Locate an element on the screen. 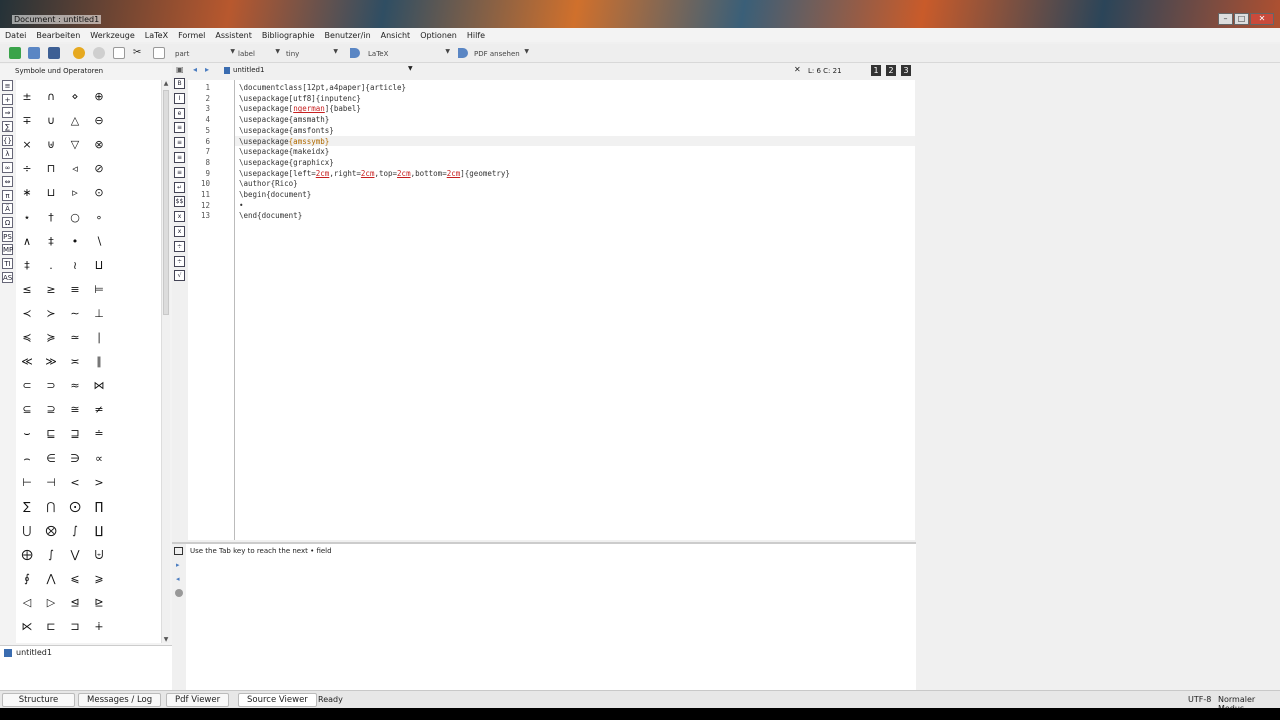  view-2-button: 2 is located at coordinates (891, 70).